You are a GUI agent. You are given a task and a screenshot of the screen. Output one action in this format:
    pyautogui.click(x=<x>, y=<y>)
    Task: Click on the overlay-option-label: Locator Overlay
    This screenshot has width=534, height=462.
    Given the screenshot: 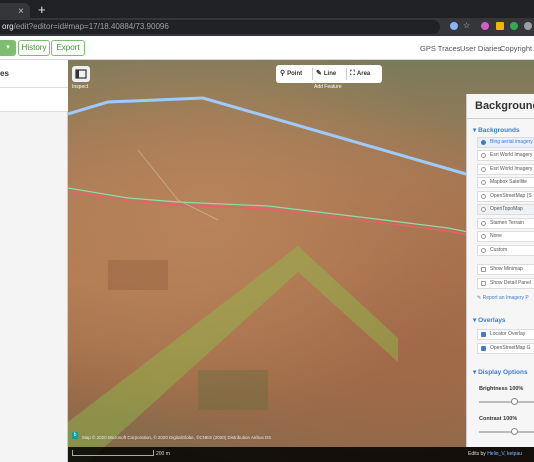 What is the action you would take?
    pyautogui.click(x=508, y=334)
    